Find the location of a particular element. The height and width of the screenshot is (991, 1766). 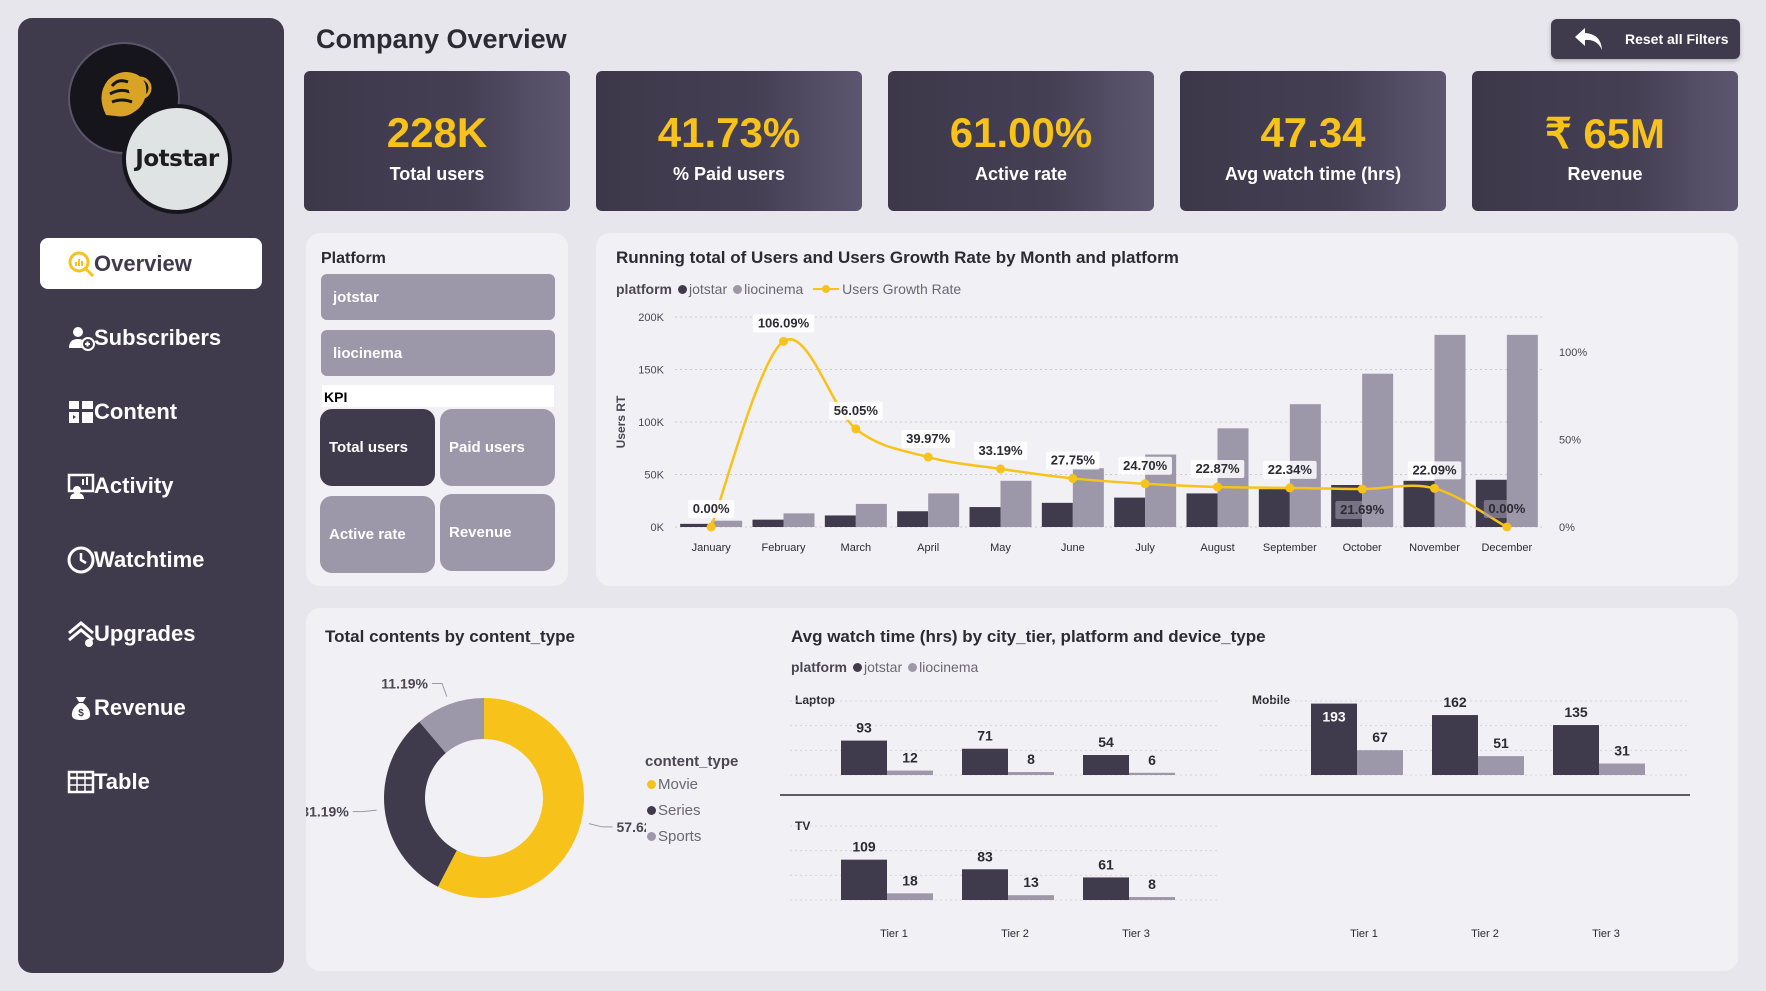

kpi-option-paid-users: Paid users is located at coordinates (497, 447).